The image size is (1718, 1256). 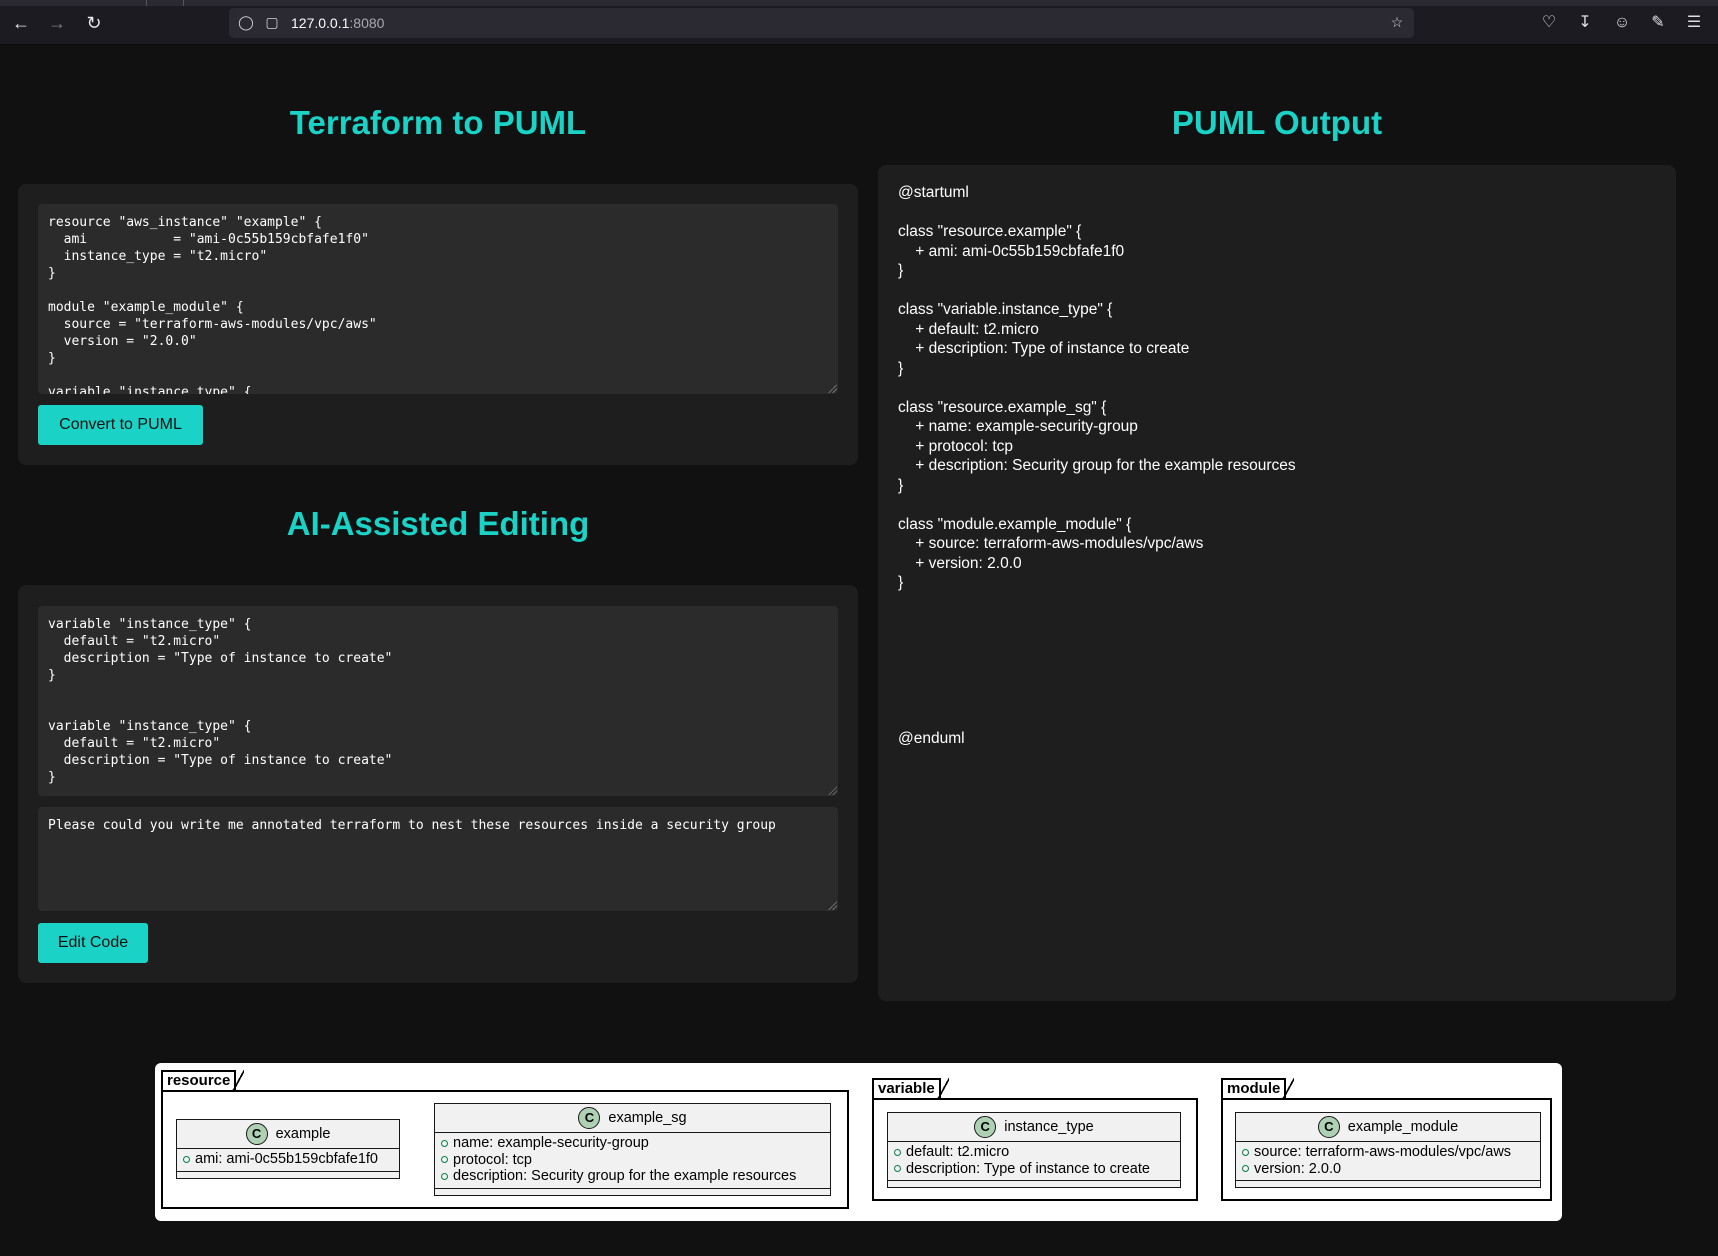 What do you see at coordinates (21, 23) in the screenshot?
I see `back-arrow-icon: ←` at bounding box center [21, 23].